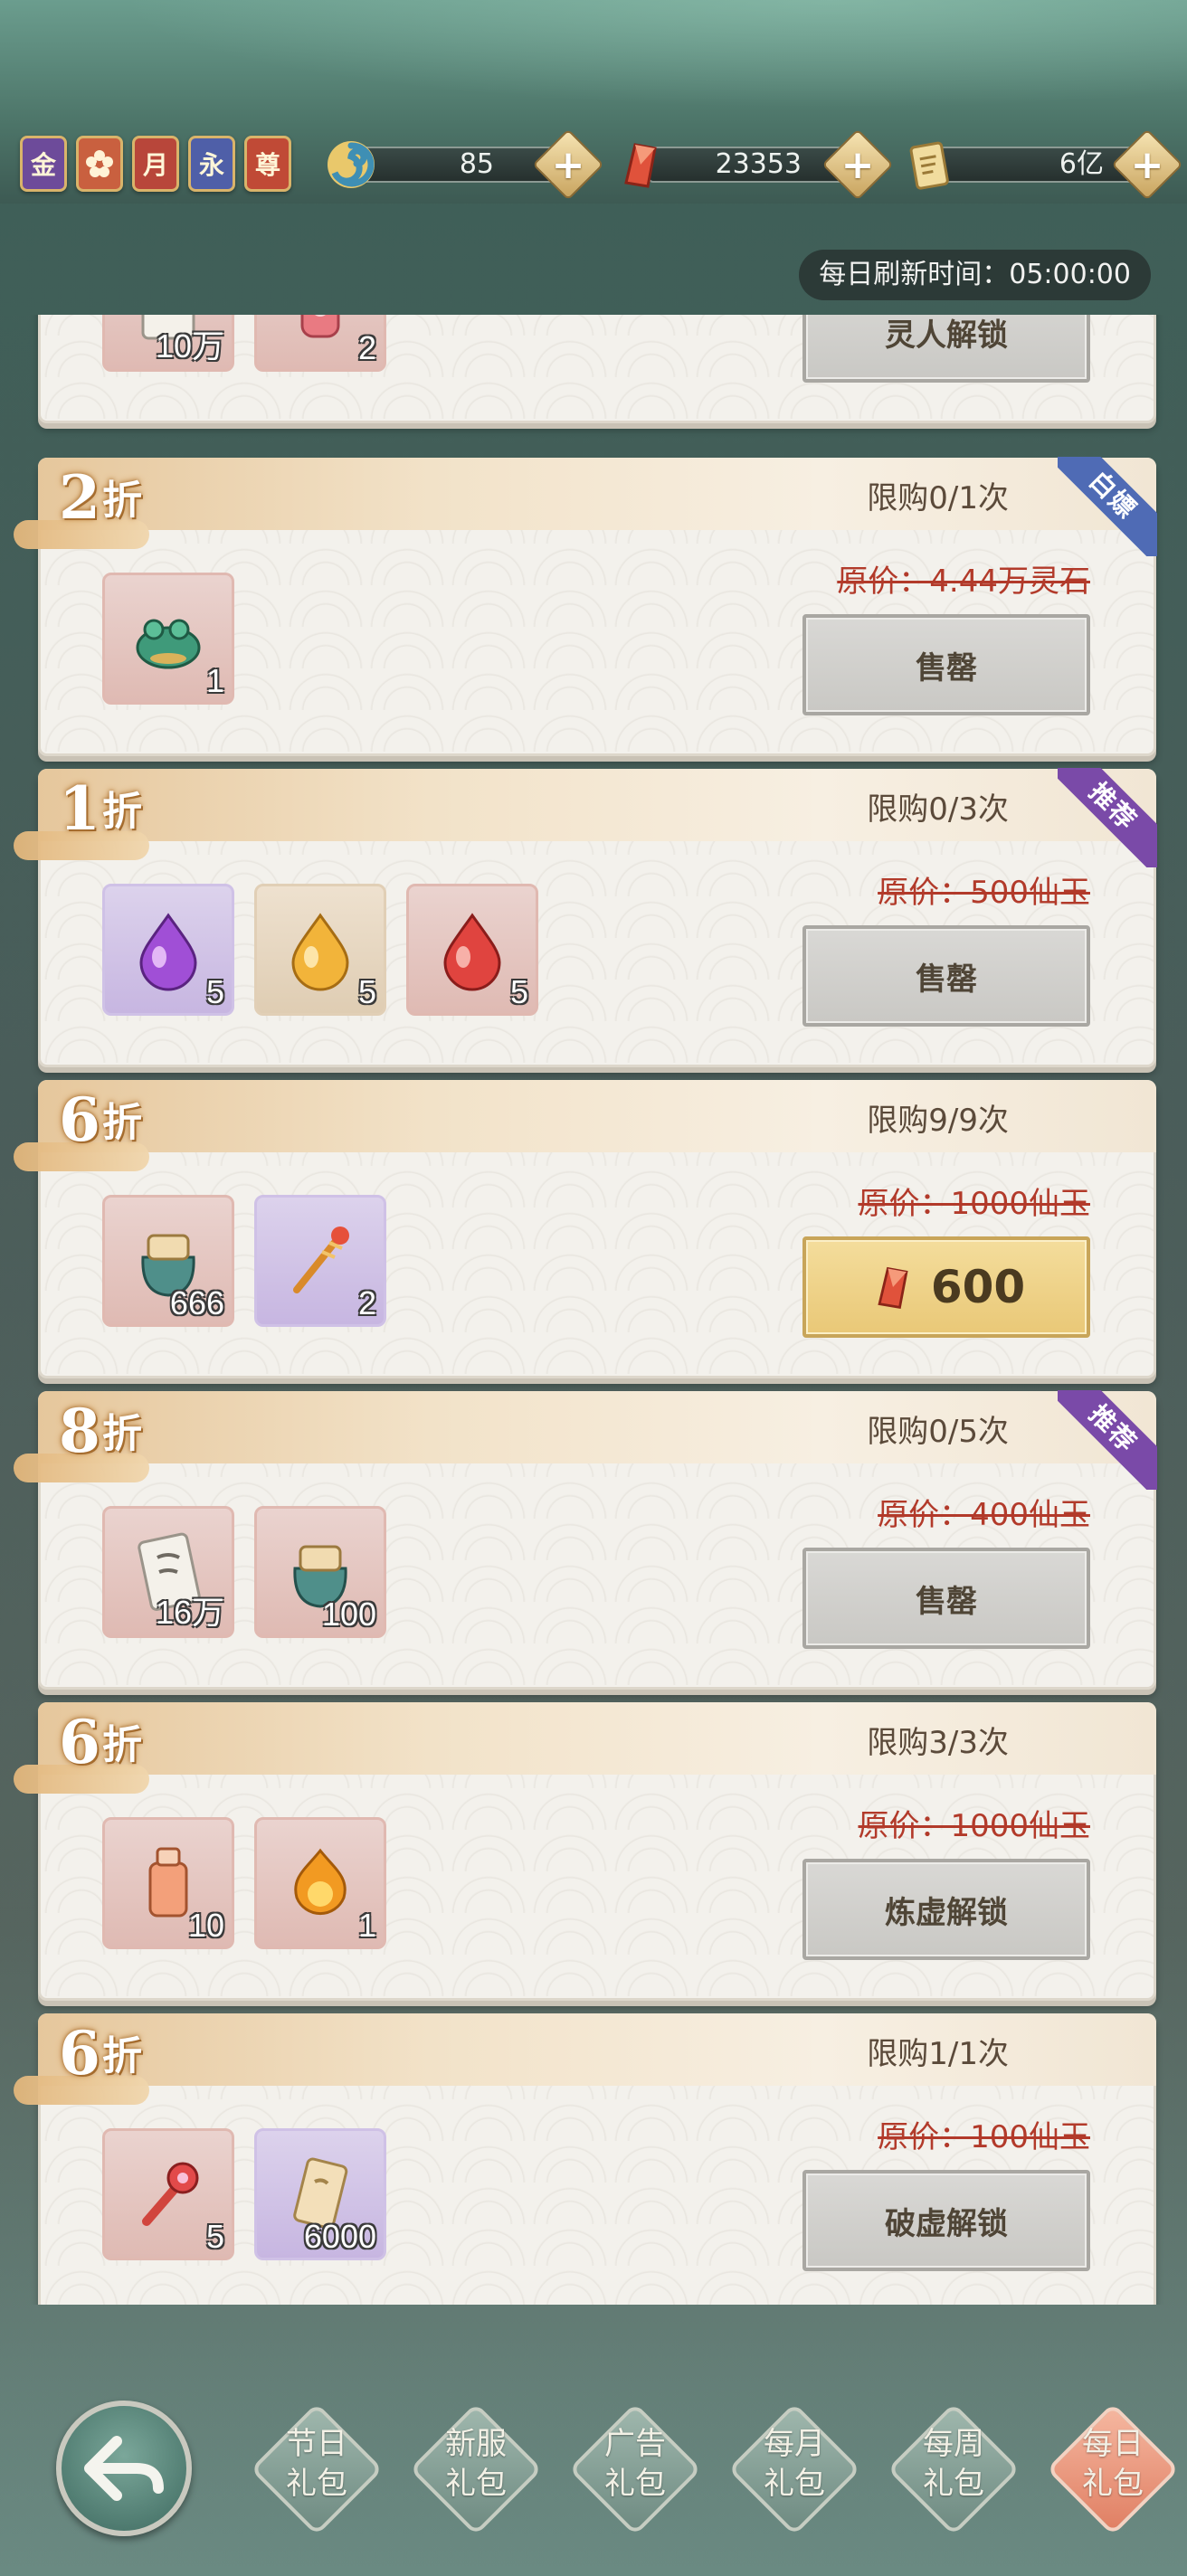 The image size is (1187, 2576). I want to click on badge-forever: 永, so click(211, 164).